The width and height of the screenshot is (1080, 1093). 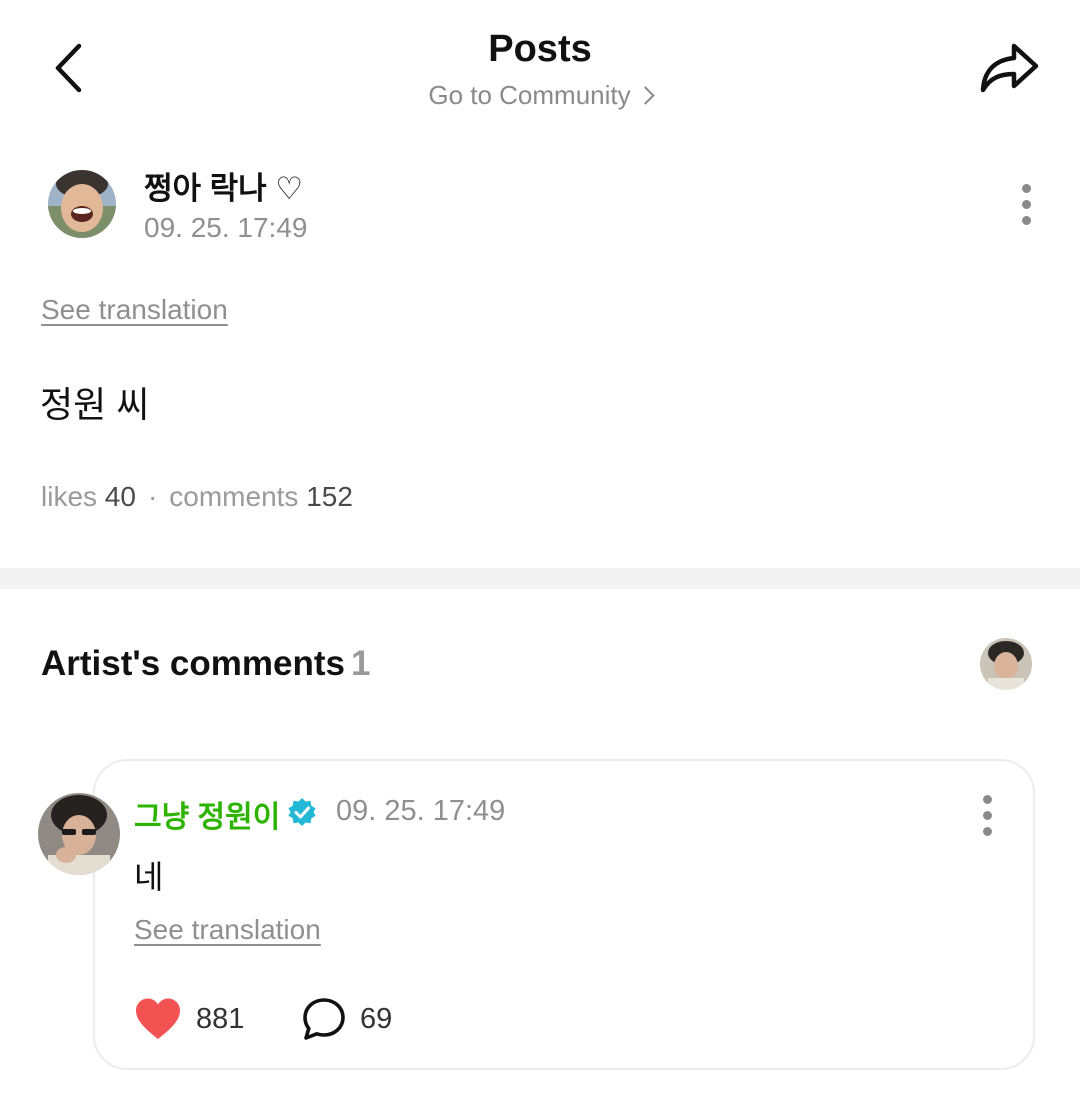 What do you see at coordinates (189, 1019) in the screenshot?
I see `comment-like-button: 881` at bounding box center [189, 1019].